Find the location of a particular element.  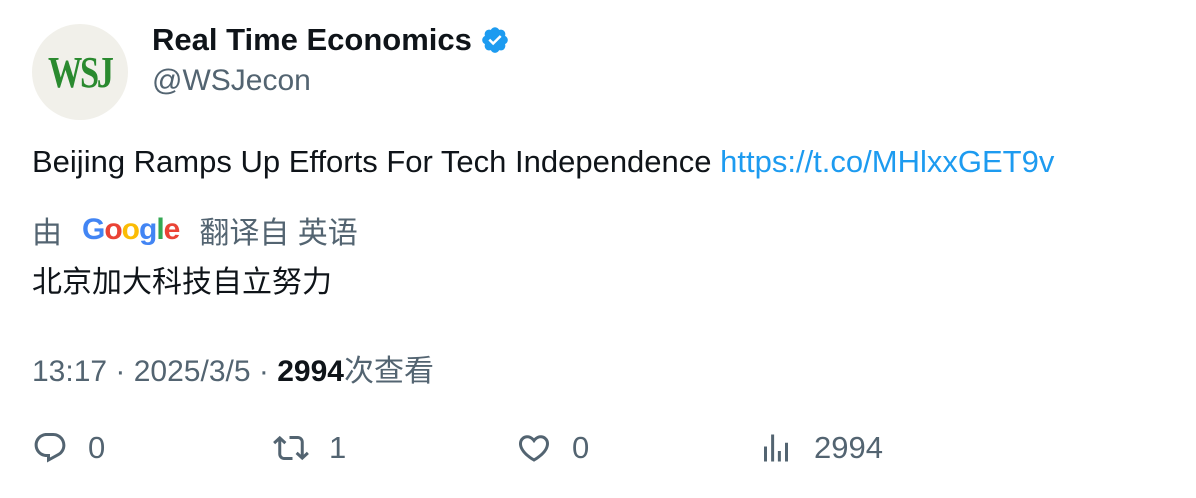

like-count: 0 is located at coordinates (581, 447).